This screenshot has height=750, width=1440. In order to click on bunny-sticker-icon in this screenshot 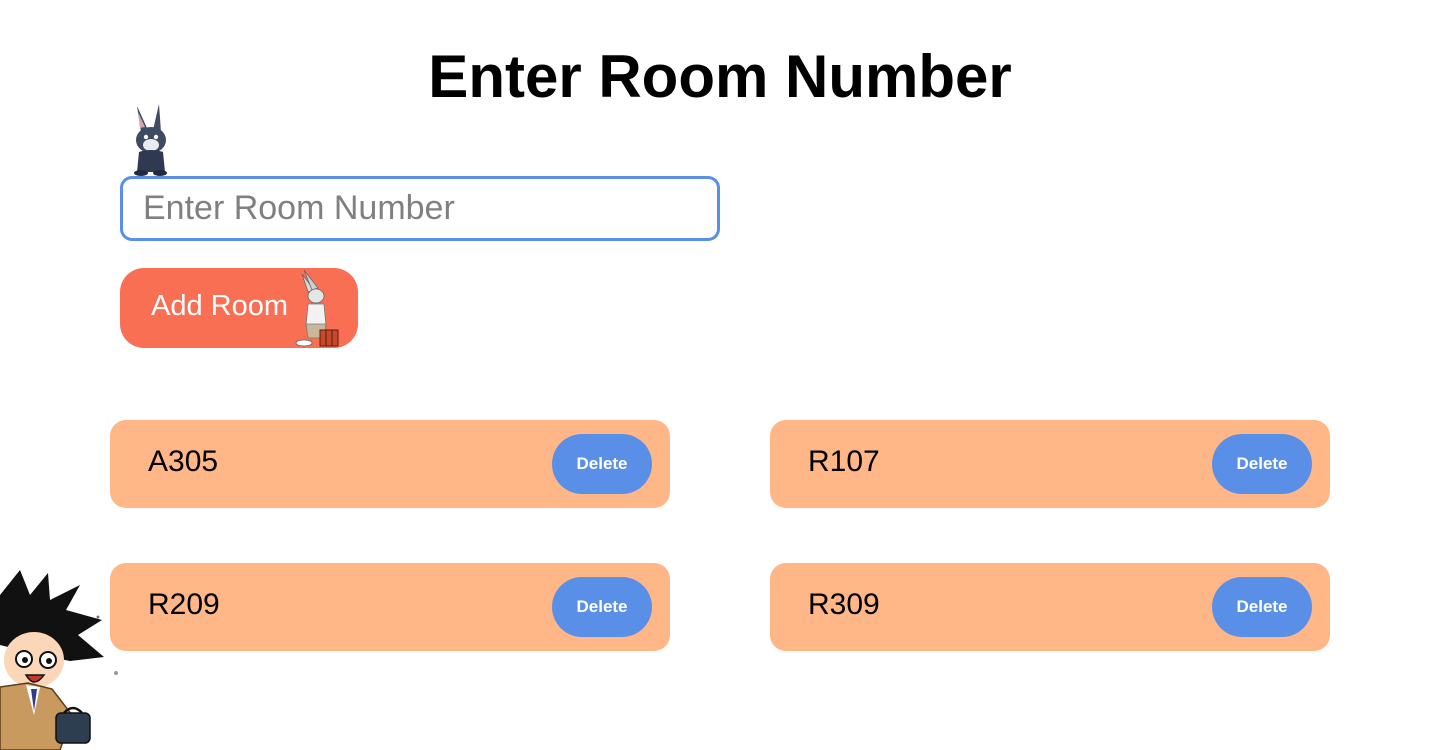, I will do `click(150, 140)`.